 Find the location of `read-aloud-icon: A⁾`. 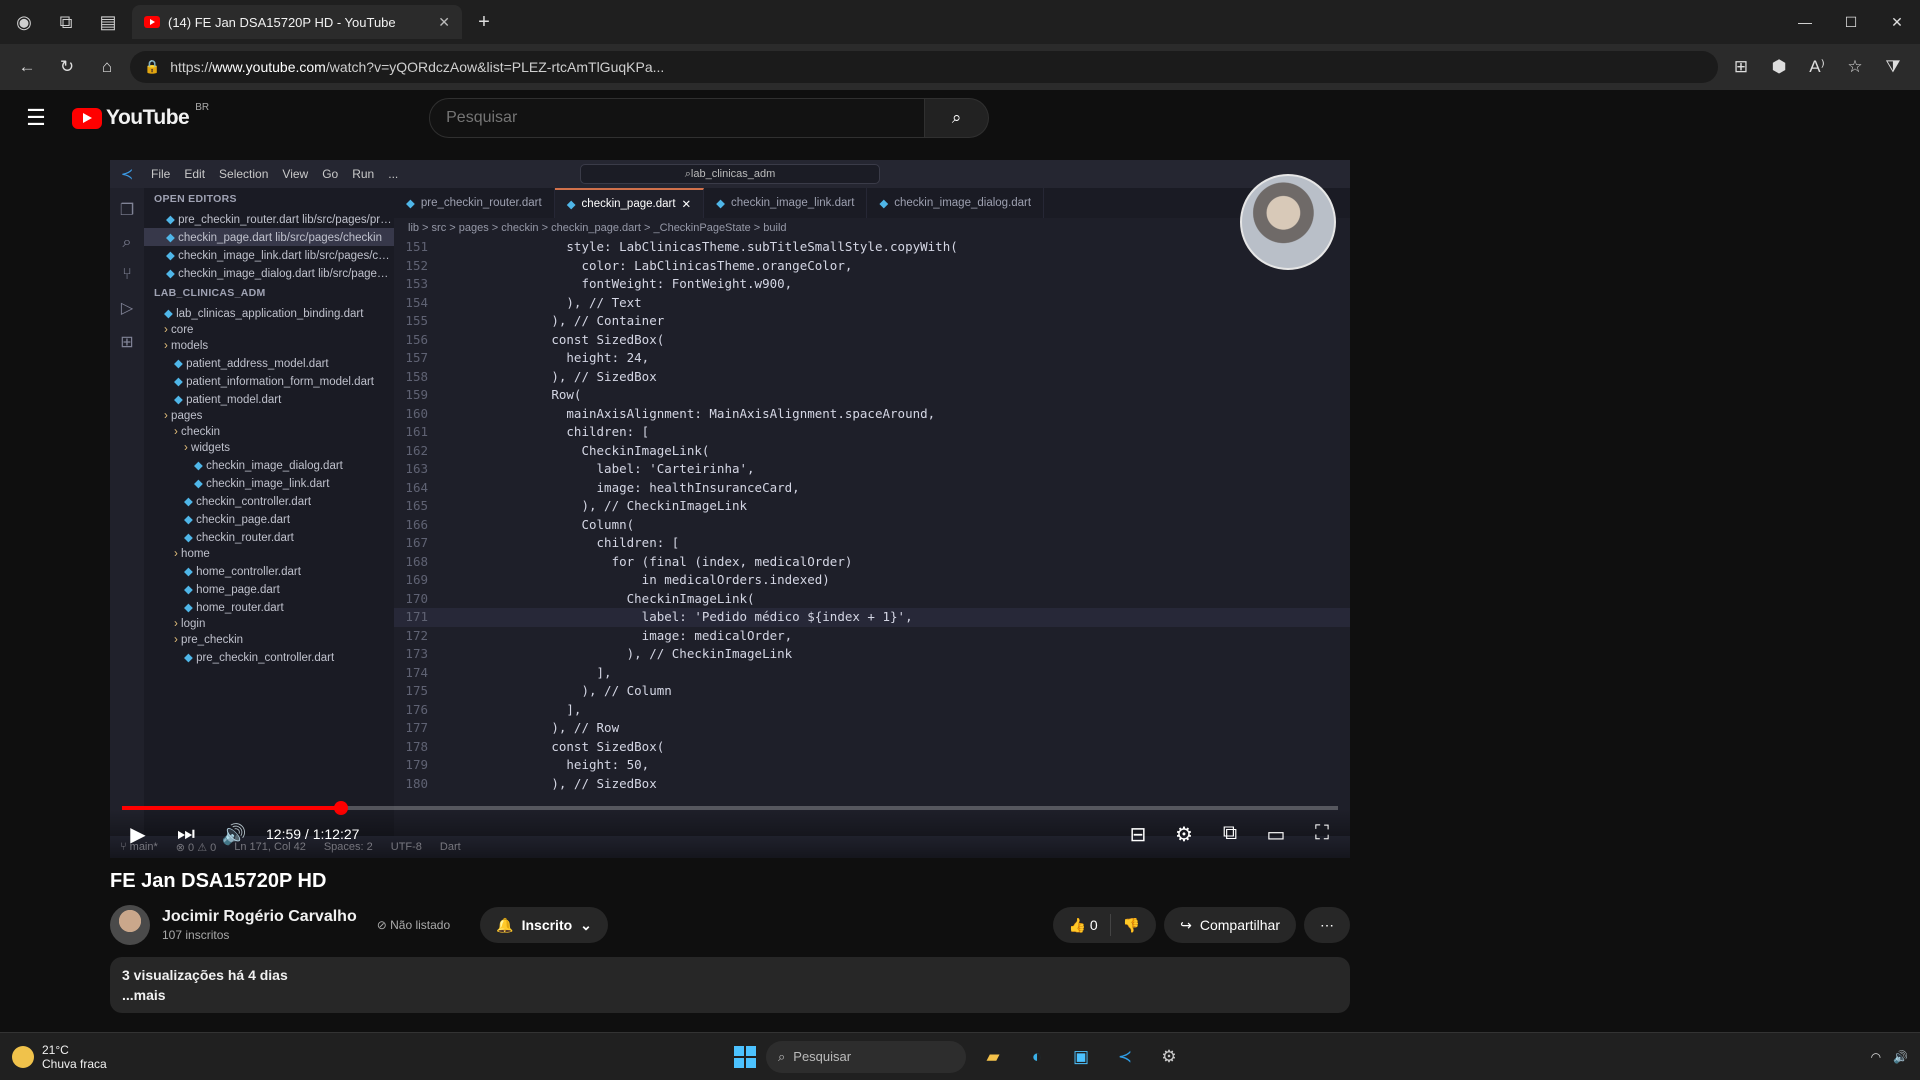

read-aloud-icon: A⁾ is located at coordinates (1817, 67).